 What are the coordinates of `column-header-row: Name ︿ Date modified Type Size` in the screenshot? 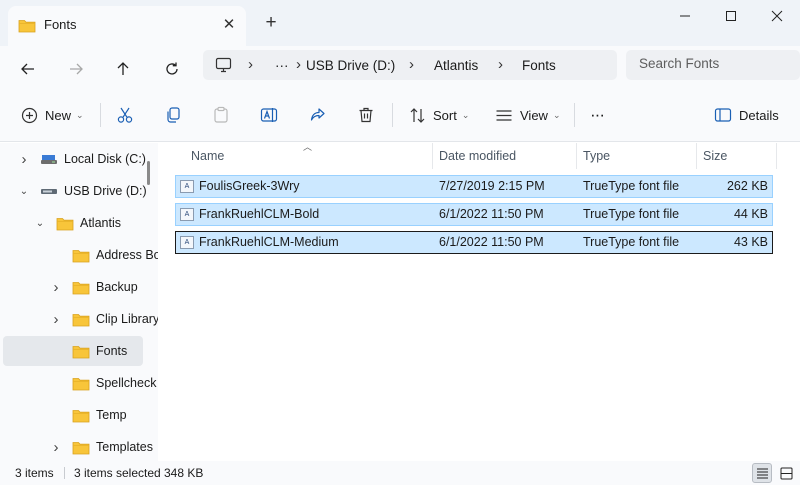 It's located at (479, 155).